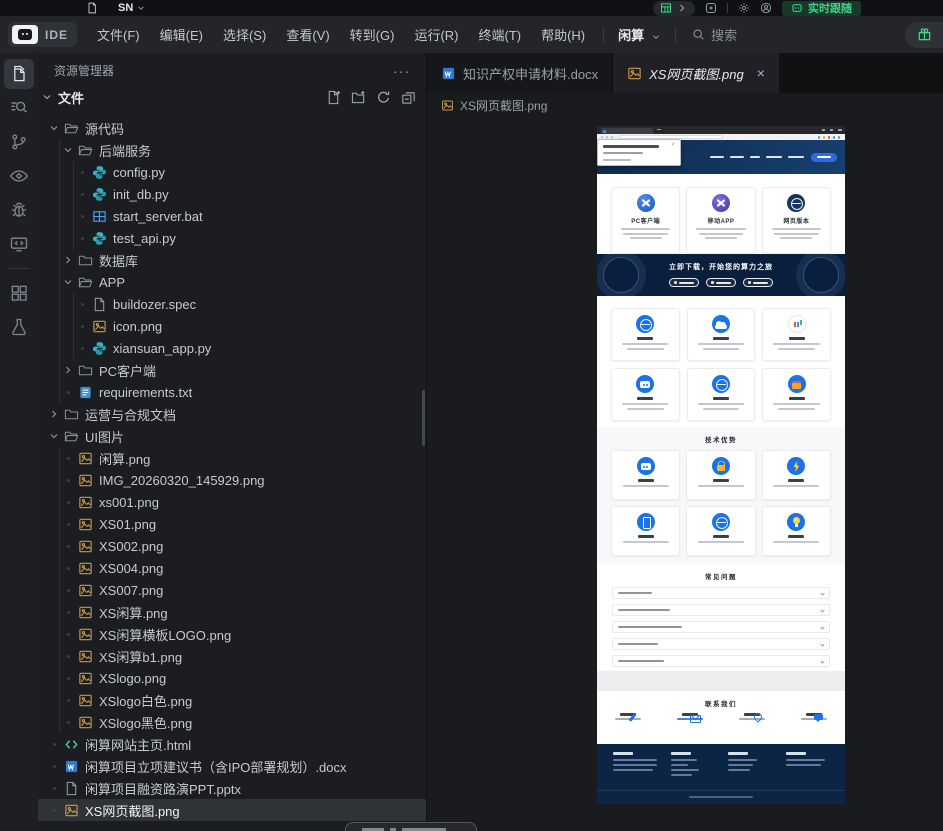 The height and width of the screenshot is (831, 943). I want to click on tree-item-label: requirements.txt, so click(146, 392).